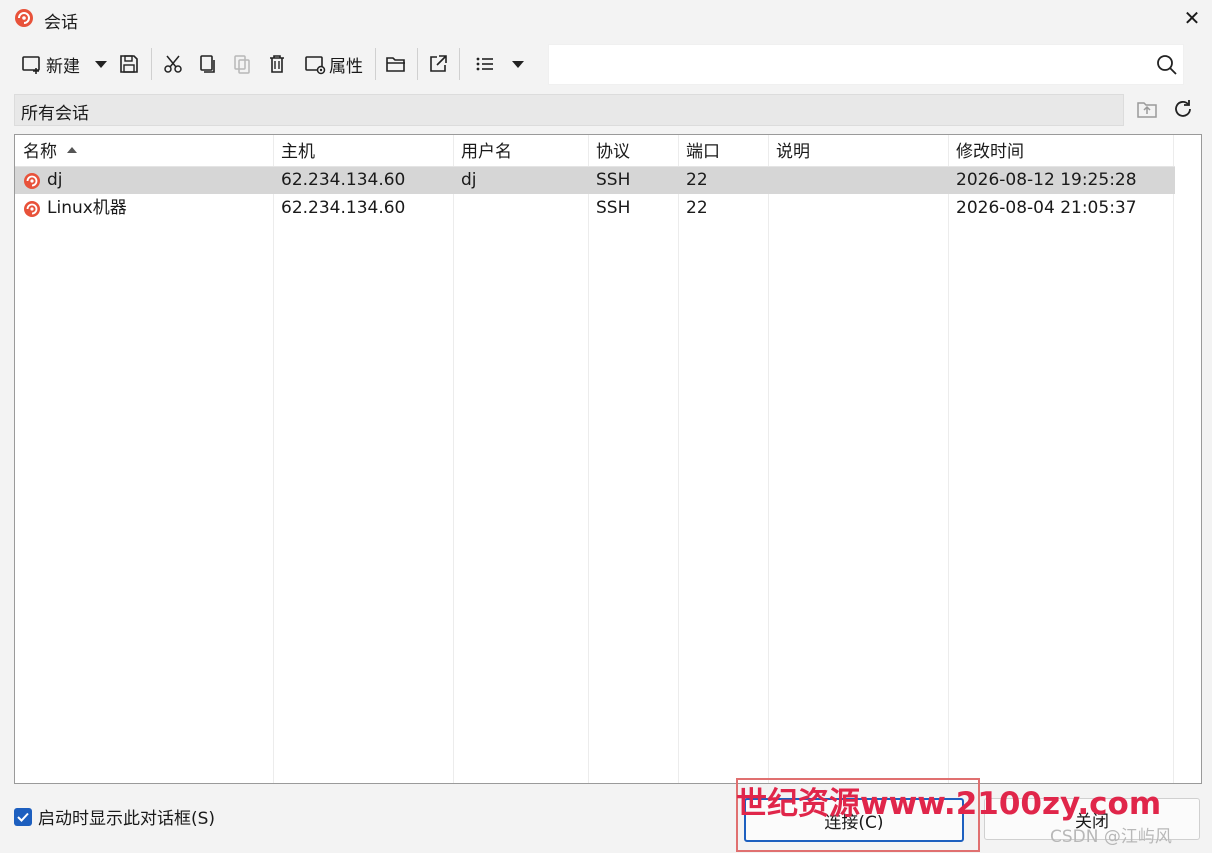  I want to click on column-header-modified: 修改时间, so click(1061, 151).